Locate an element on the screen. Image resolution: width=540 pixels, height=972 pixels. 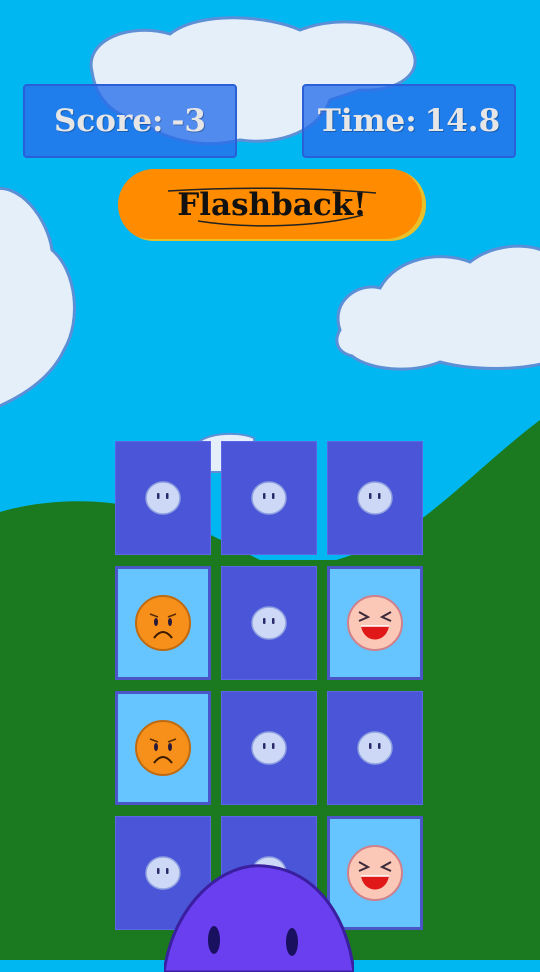
monster-eye-right is located at coordinates (292, 942).